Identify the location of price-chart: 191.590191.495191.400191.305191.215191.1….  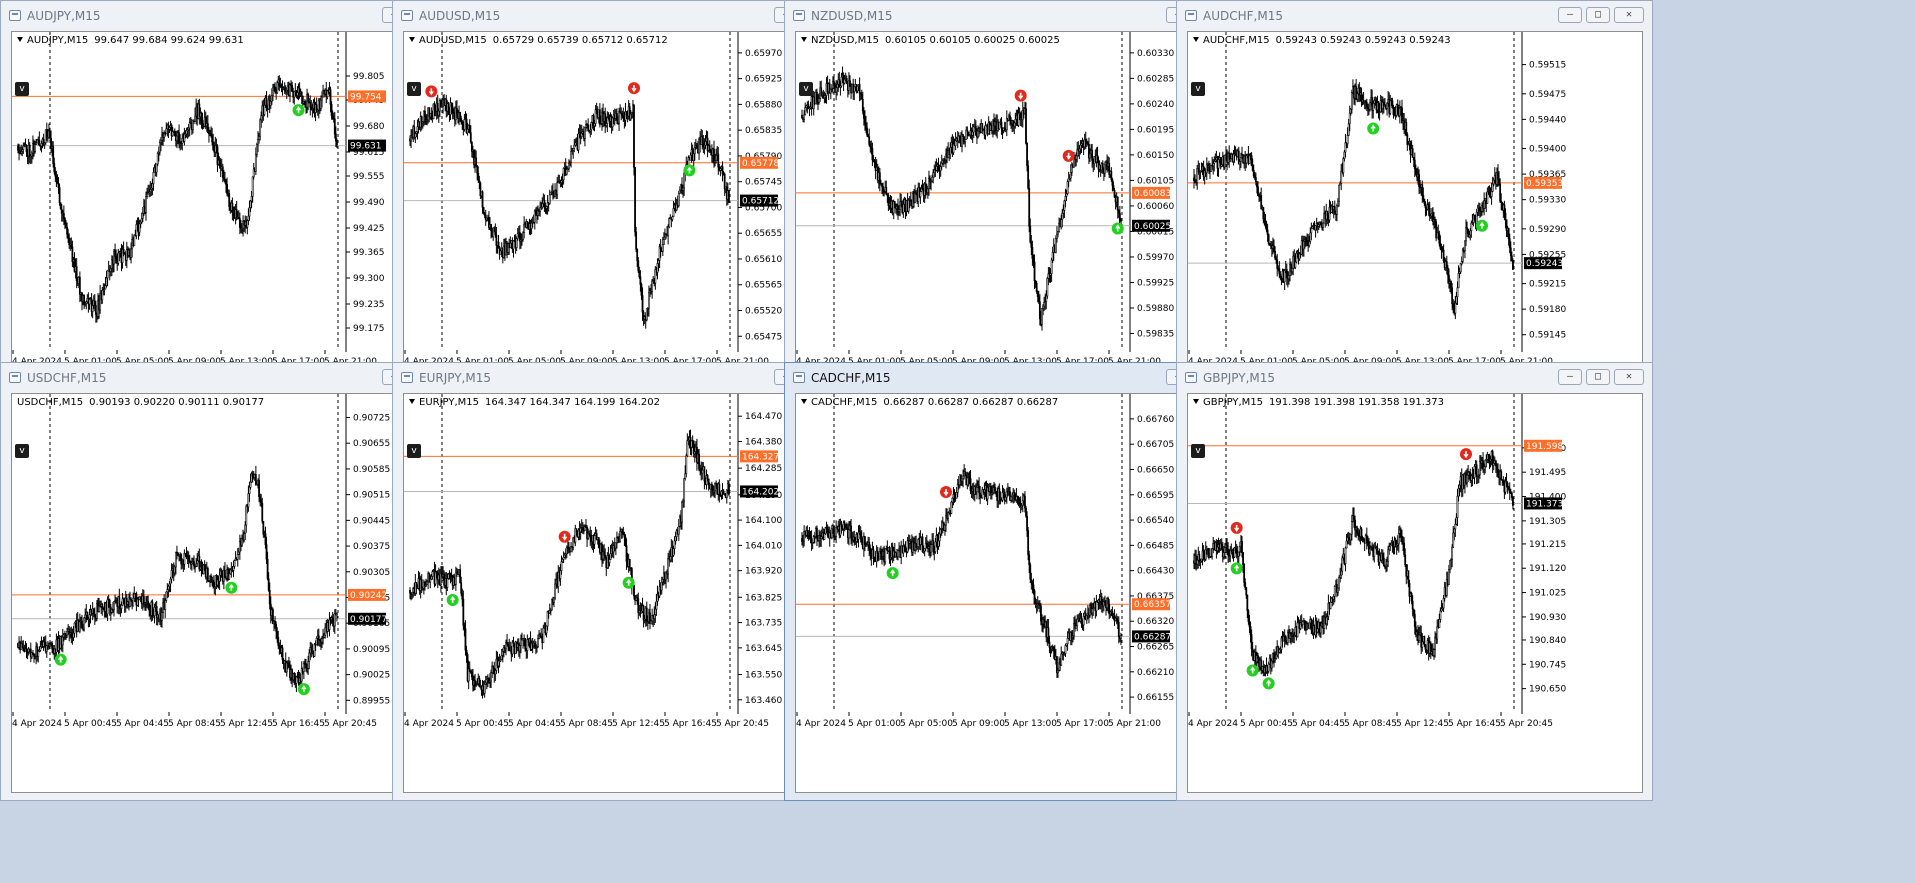
(1416, 594).